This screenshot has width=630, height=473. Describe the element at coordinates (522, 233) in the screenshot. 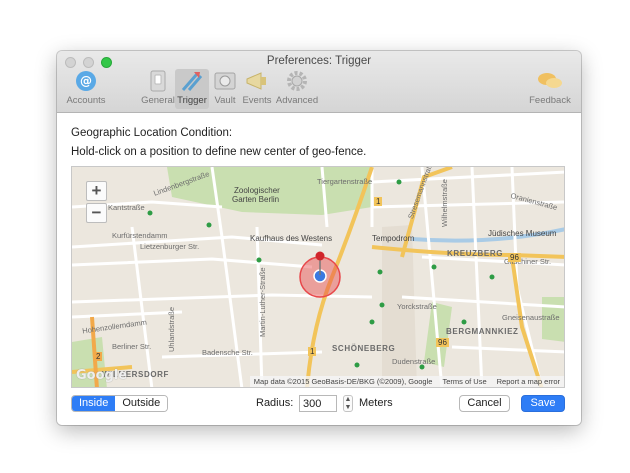

I see `map-label: Jüdisches Museum` at that location.